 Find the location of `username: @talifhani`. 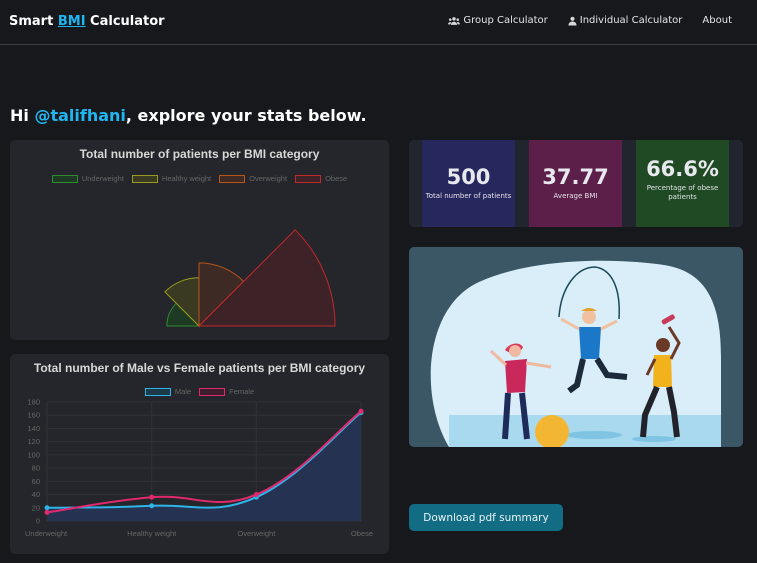

username: @talifhani is located at coordinates (80, 115).